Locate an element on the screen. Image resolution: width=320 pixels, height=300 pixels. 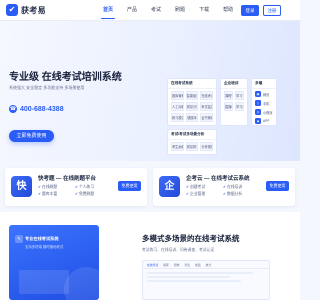
login-button: 登录 is located at coordinates (250, 10).